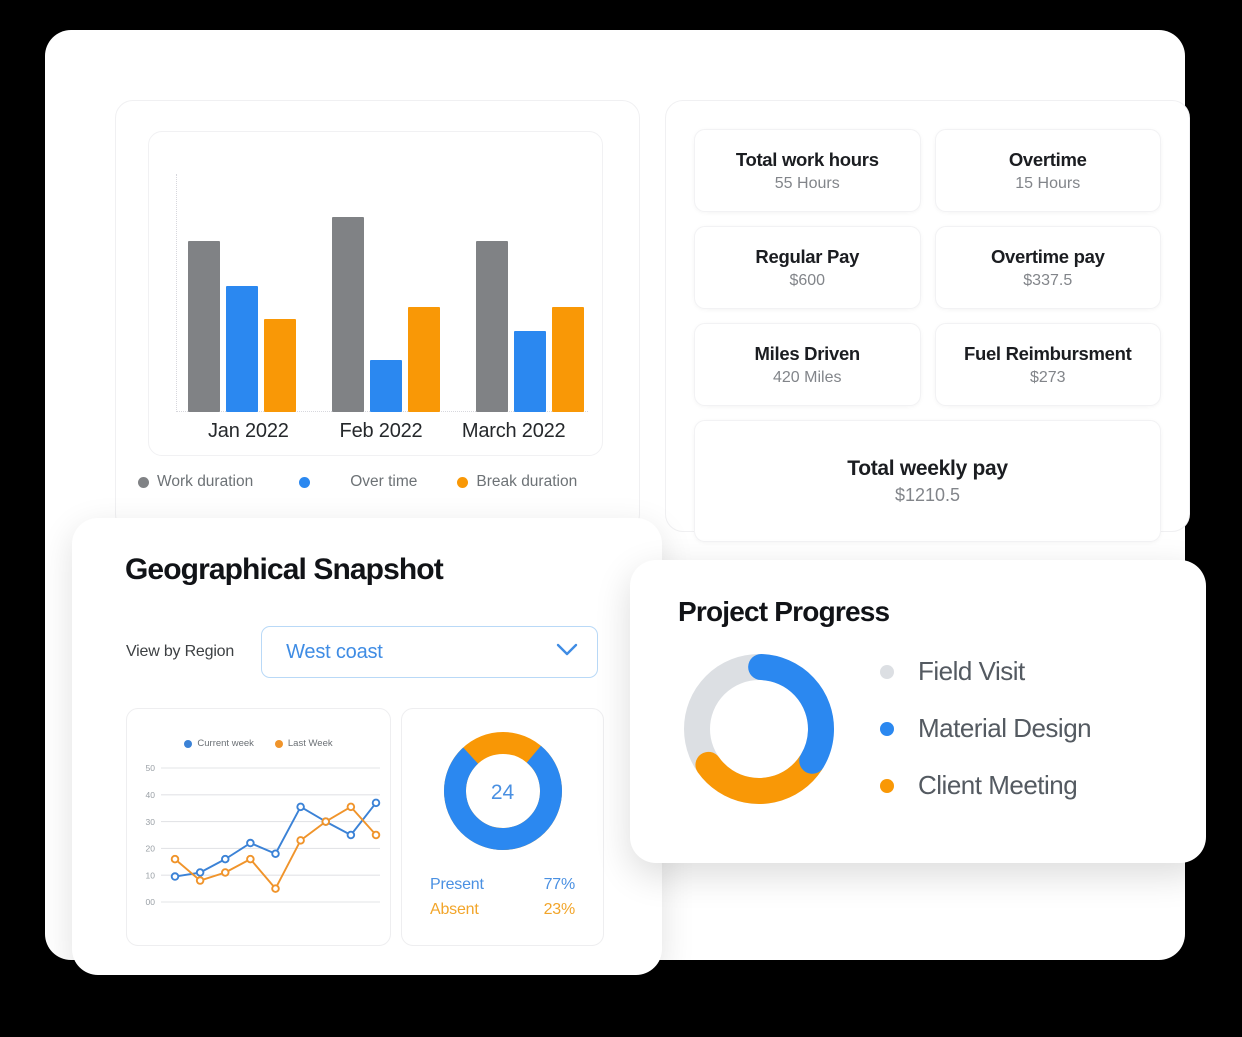 This screenshot has height=1037, width=1242. Describe the element at coordinates (1048, 280) in the screenshot. I see `stat-value: $337.5` at that location.